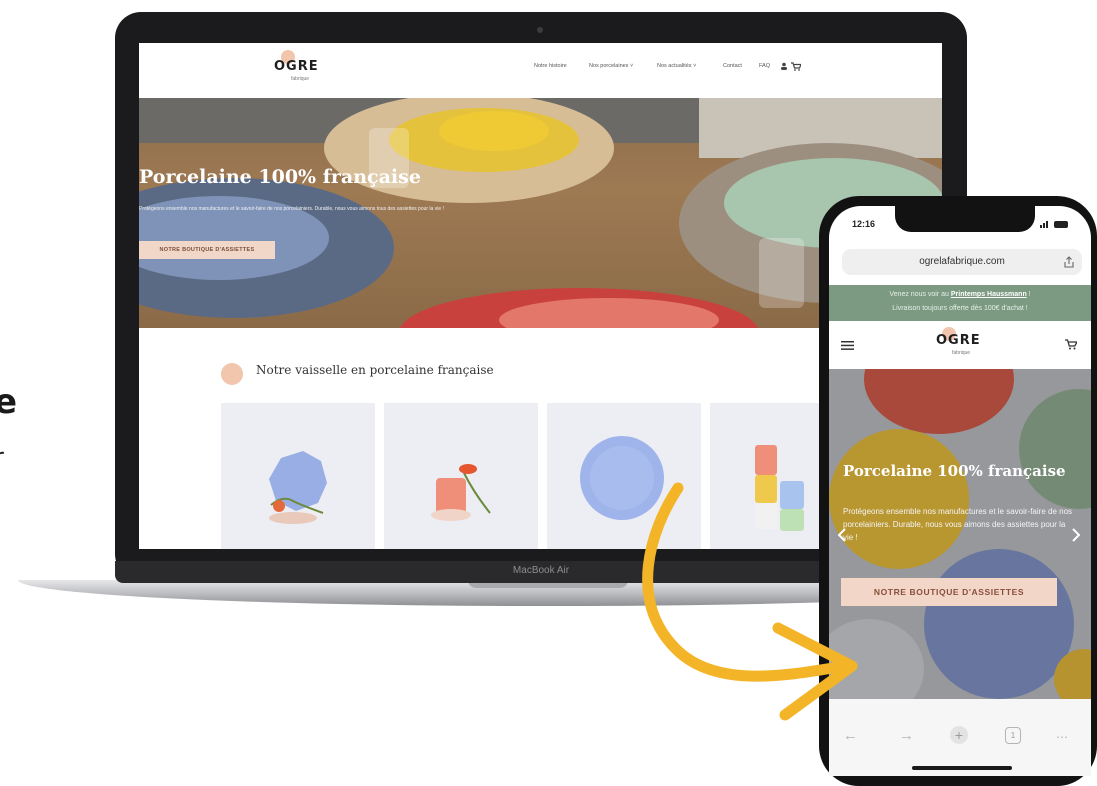 The image size is (1097, 786). I want to click on hamburger-menu-icon, so click(847, 345).